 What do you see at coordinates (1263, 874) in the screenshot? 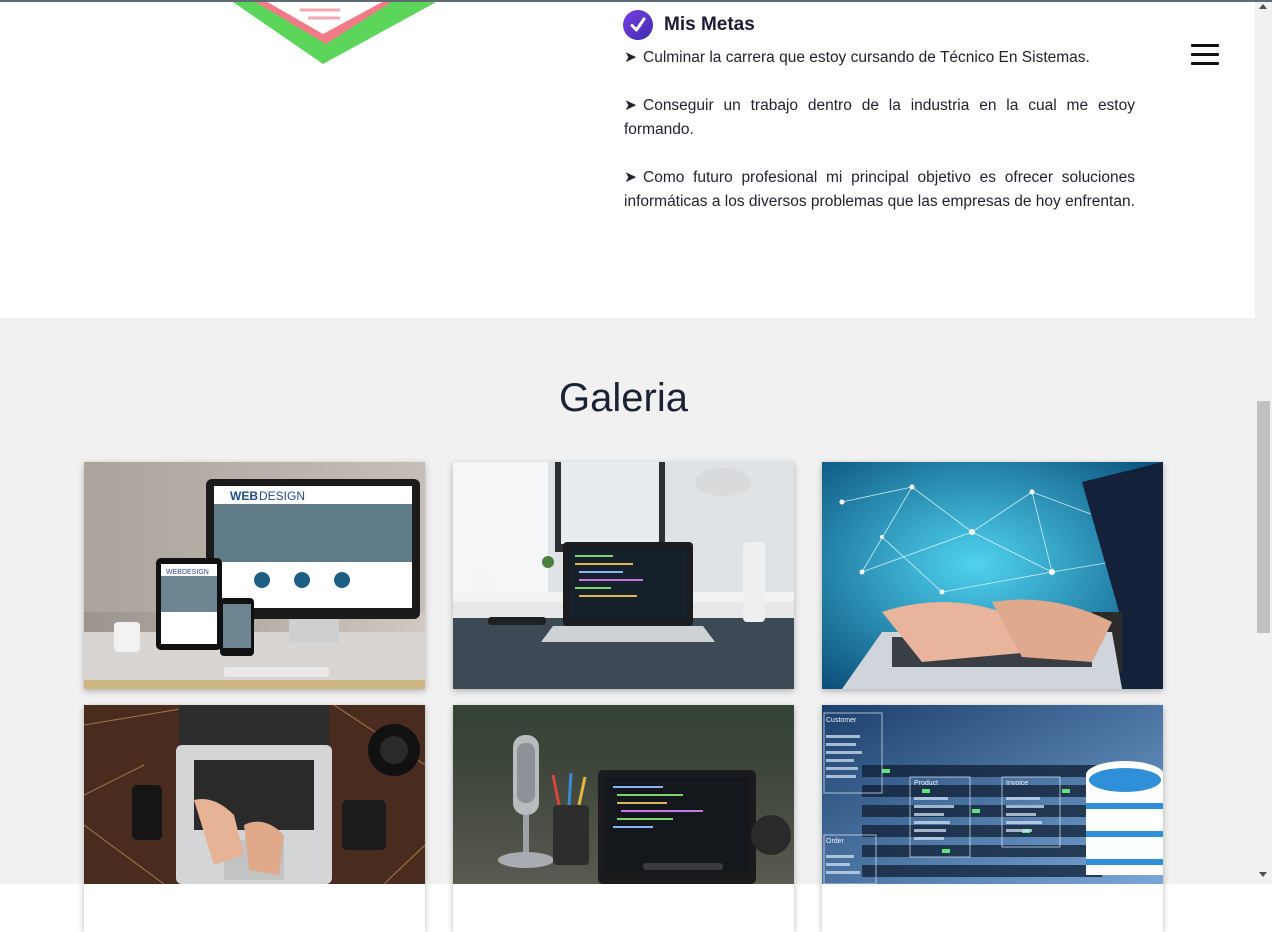
I see `scroll-down-arrow-icon` at bounding box center [1263, 874].